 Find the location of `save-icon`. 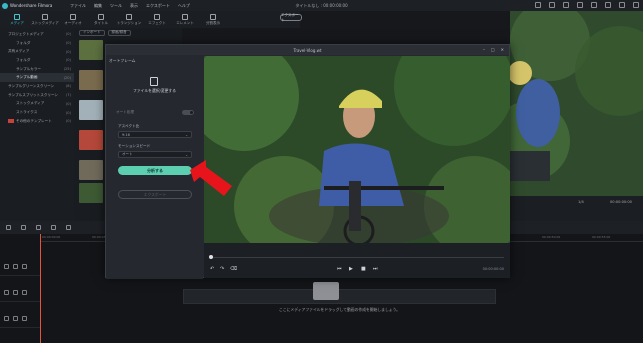

save-icon is located at coordinates (580, 5).